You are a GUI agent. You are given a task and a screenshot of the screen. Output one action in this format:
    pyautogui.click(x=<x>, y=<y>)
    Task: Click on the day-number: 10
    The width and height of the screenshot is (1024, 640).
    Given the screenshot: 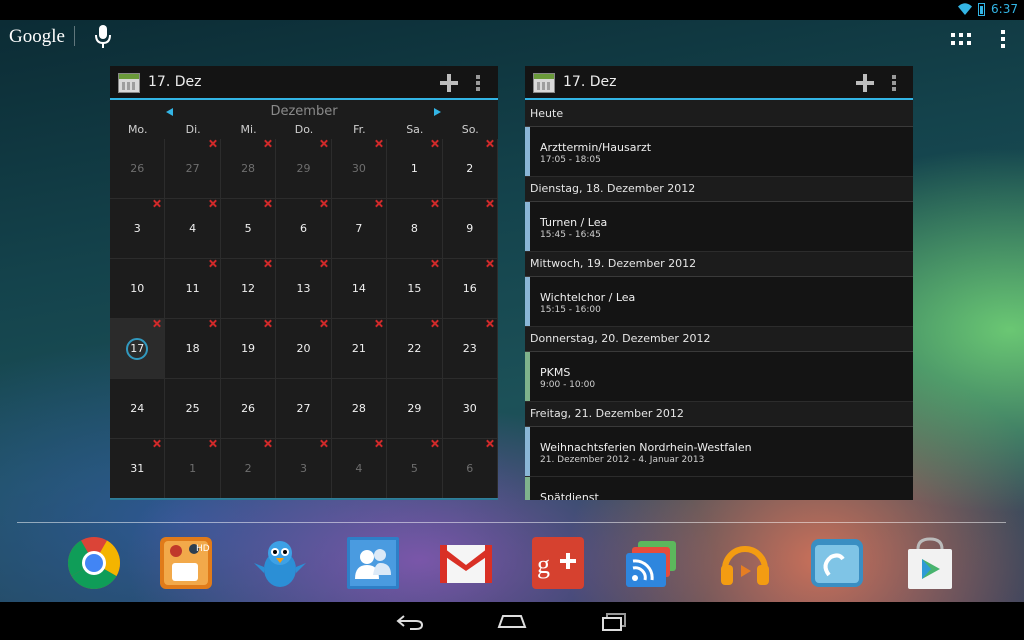 What is the action you would take?
    pyautogui.click(x=137, y=288)
    